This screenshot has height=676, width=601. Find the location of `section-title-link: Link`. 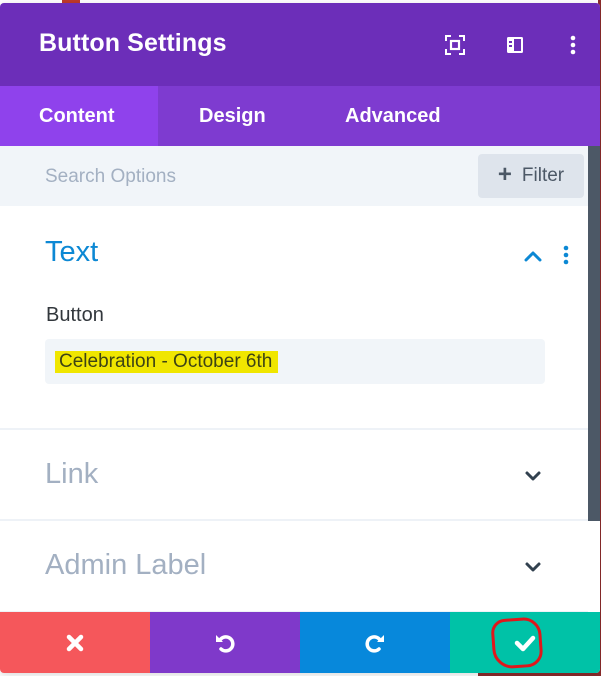

section-title-link: Link is located at coordinates (71, 474).